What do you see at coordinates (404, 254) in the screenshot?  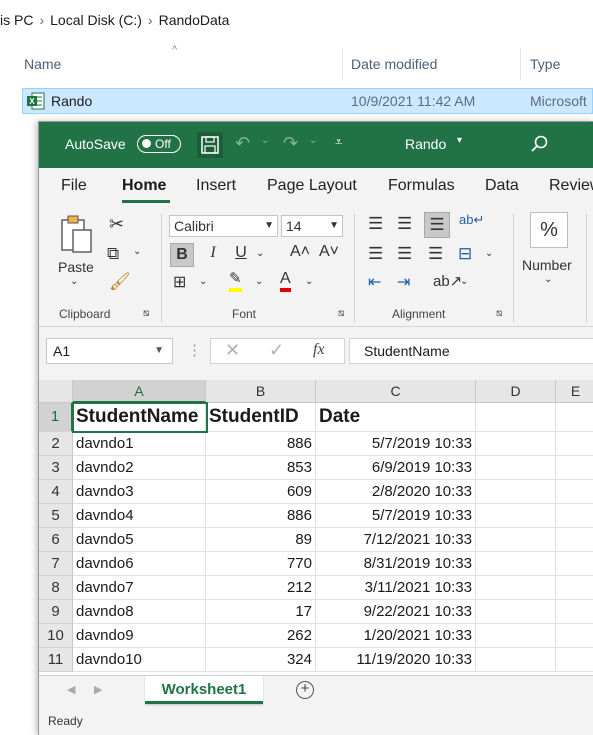 I see `align-center-icon: ☰` at bounding box center [404, 254].